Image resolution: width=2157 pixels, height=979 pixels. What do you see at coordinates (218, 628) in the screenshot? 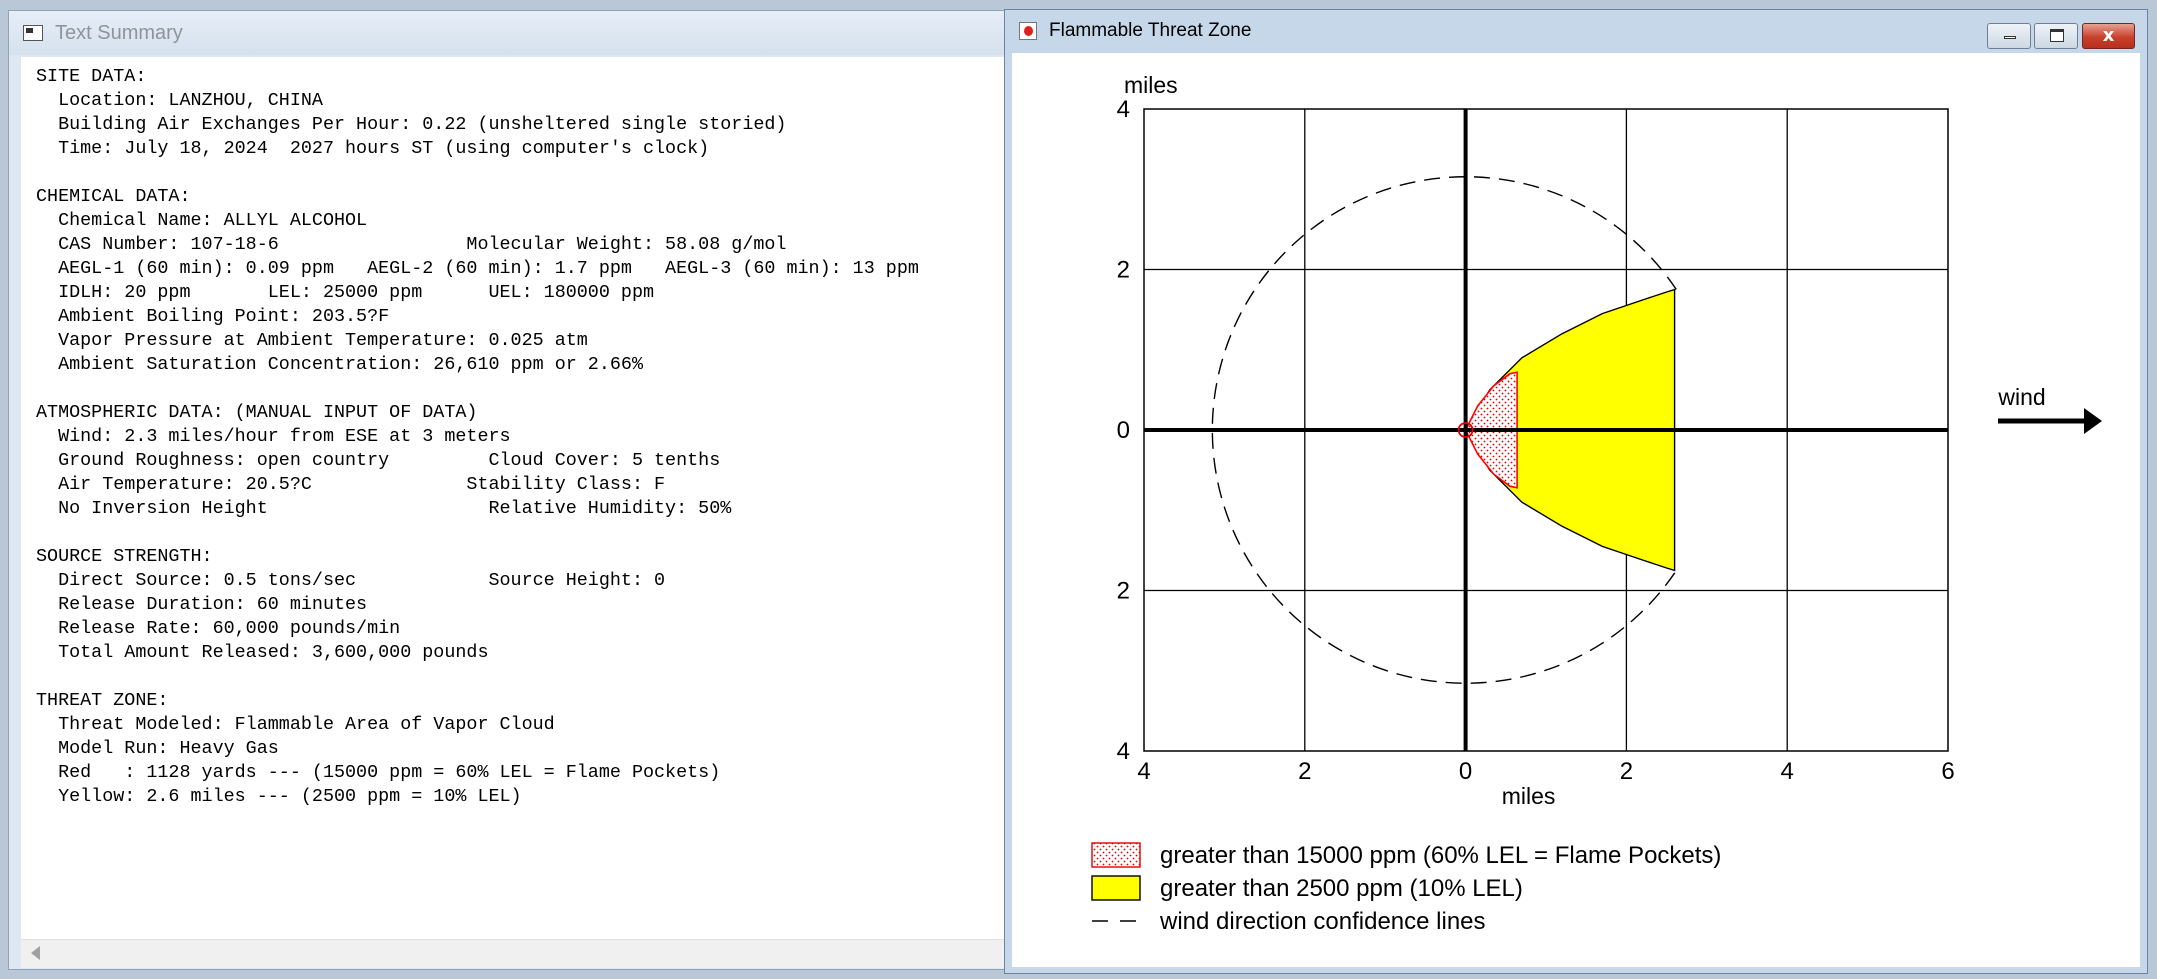
I see `summary-line: Release Rate: 60,000 pounds/min` at bounding box center [218, 628].